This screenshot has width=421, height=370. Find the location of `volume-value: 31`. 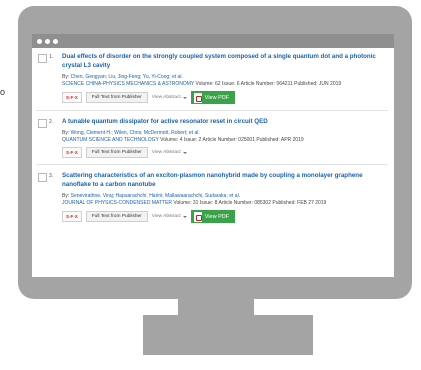

volume-value: 31 is located at coordinates (195, 203).